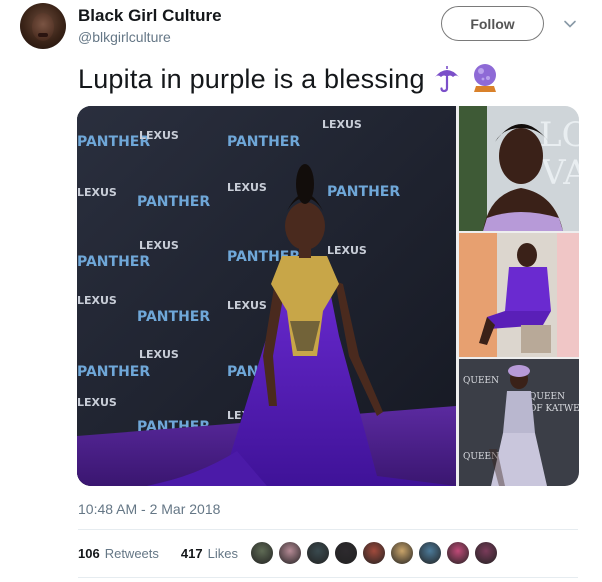  I want to click on svg-text: OF KATWE, so click(554, 409).